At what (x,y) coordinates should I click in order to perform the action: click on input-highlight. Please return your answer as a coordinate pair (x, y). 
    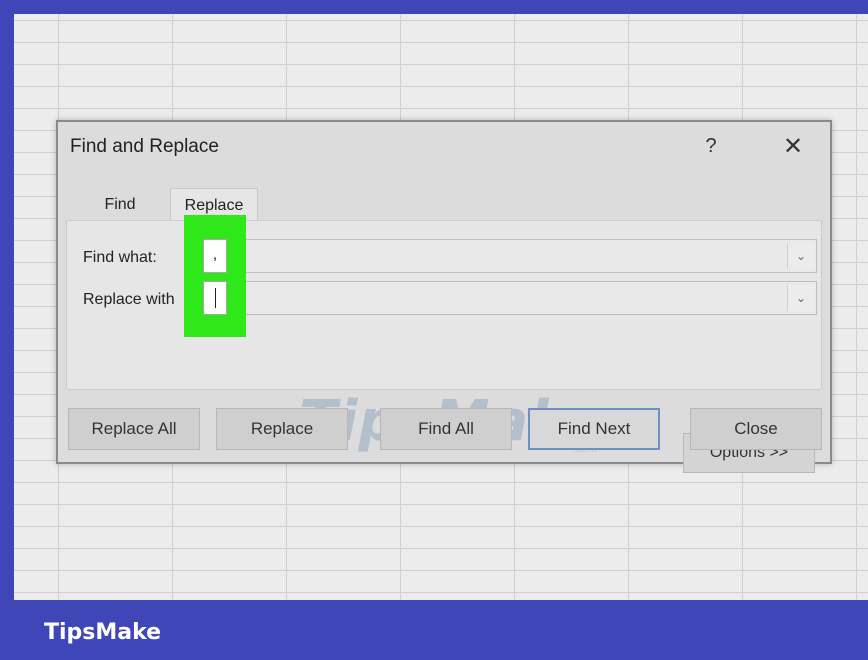
    Looking at the image, I should click on (215, 276).